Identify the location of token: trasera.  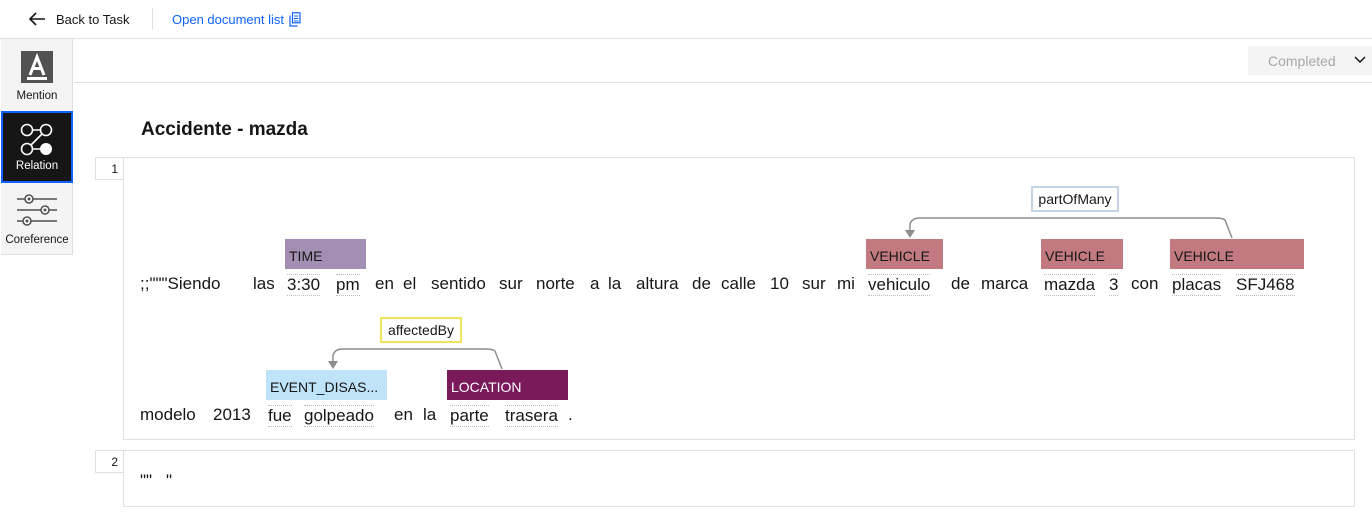
(531, 416).